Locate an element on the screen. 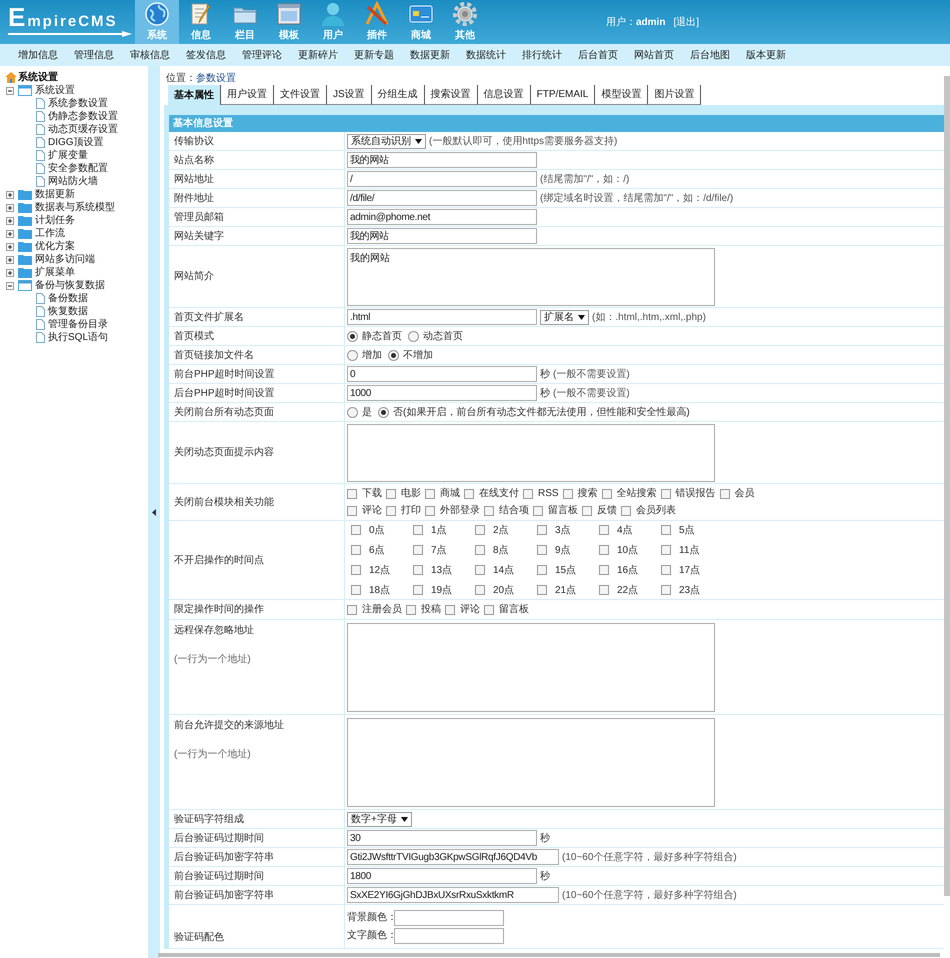 This screenshot has height=958, width=950. menu-link: 管理信息 is located at coordinates (94, 55).